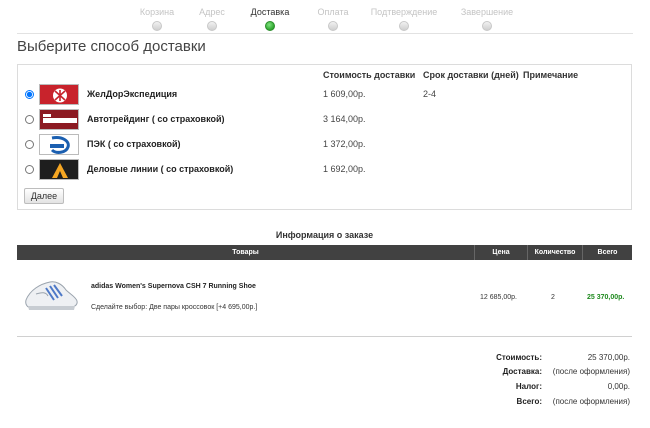 This screenshot has height=428, width=650. Describe the element at coordinates (471, 75) in the screenshot. I see `header-shipping-term: Срок доставки (дней)` at that location.